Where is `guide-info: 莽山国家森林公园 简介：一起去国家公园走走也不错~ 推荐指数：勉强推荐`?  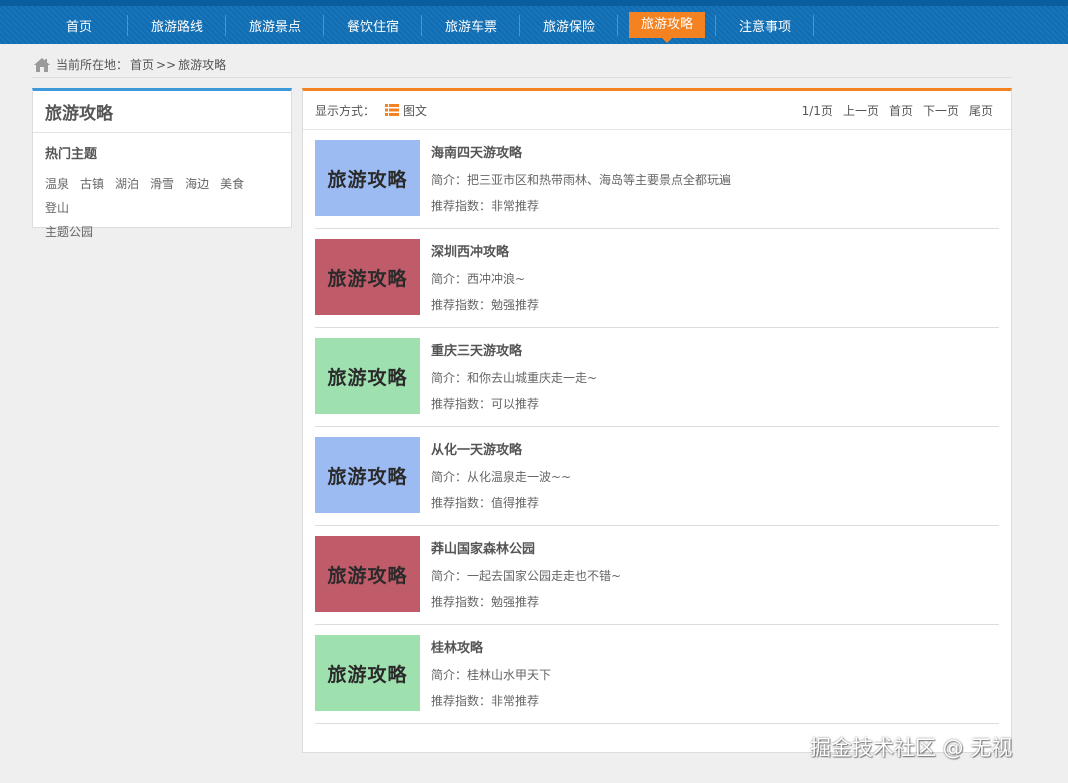
guide-info: 莽山国家森林公园 简介：一起去国家公园走走也不错~ 推荐指数：勉强推荐 is located at coordinates (526, 576).